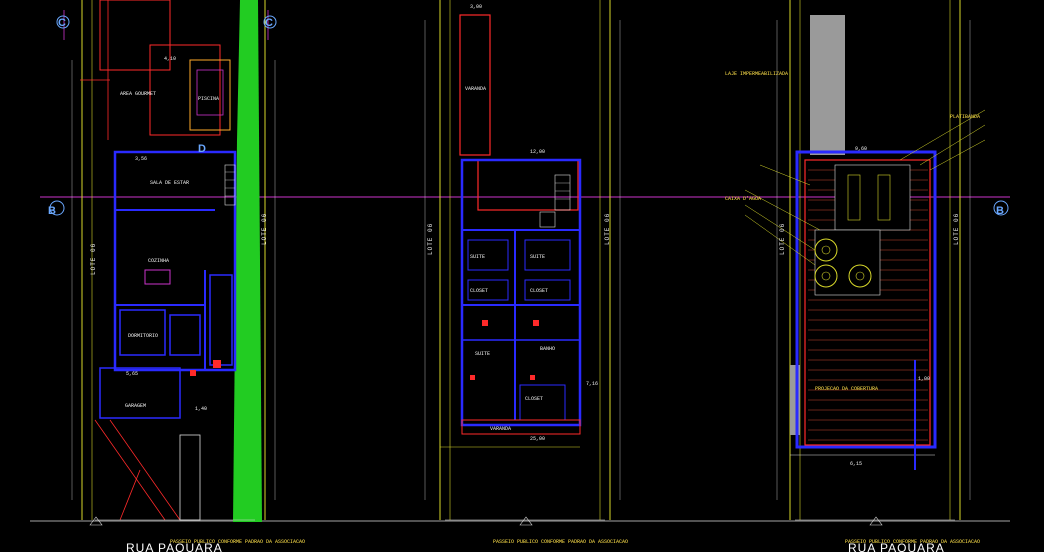 The width and height of the screenshot is (1044, 552). Describe the element at coordinates (476, 7) in the screenshot. I see `dim-plan2-a: 3,00` at that location.